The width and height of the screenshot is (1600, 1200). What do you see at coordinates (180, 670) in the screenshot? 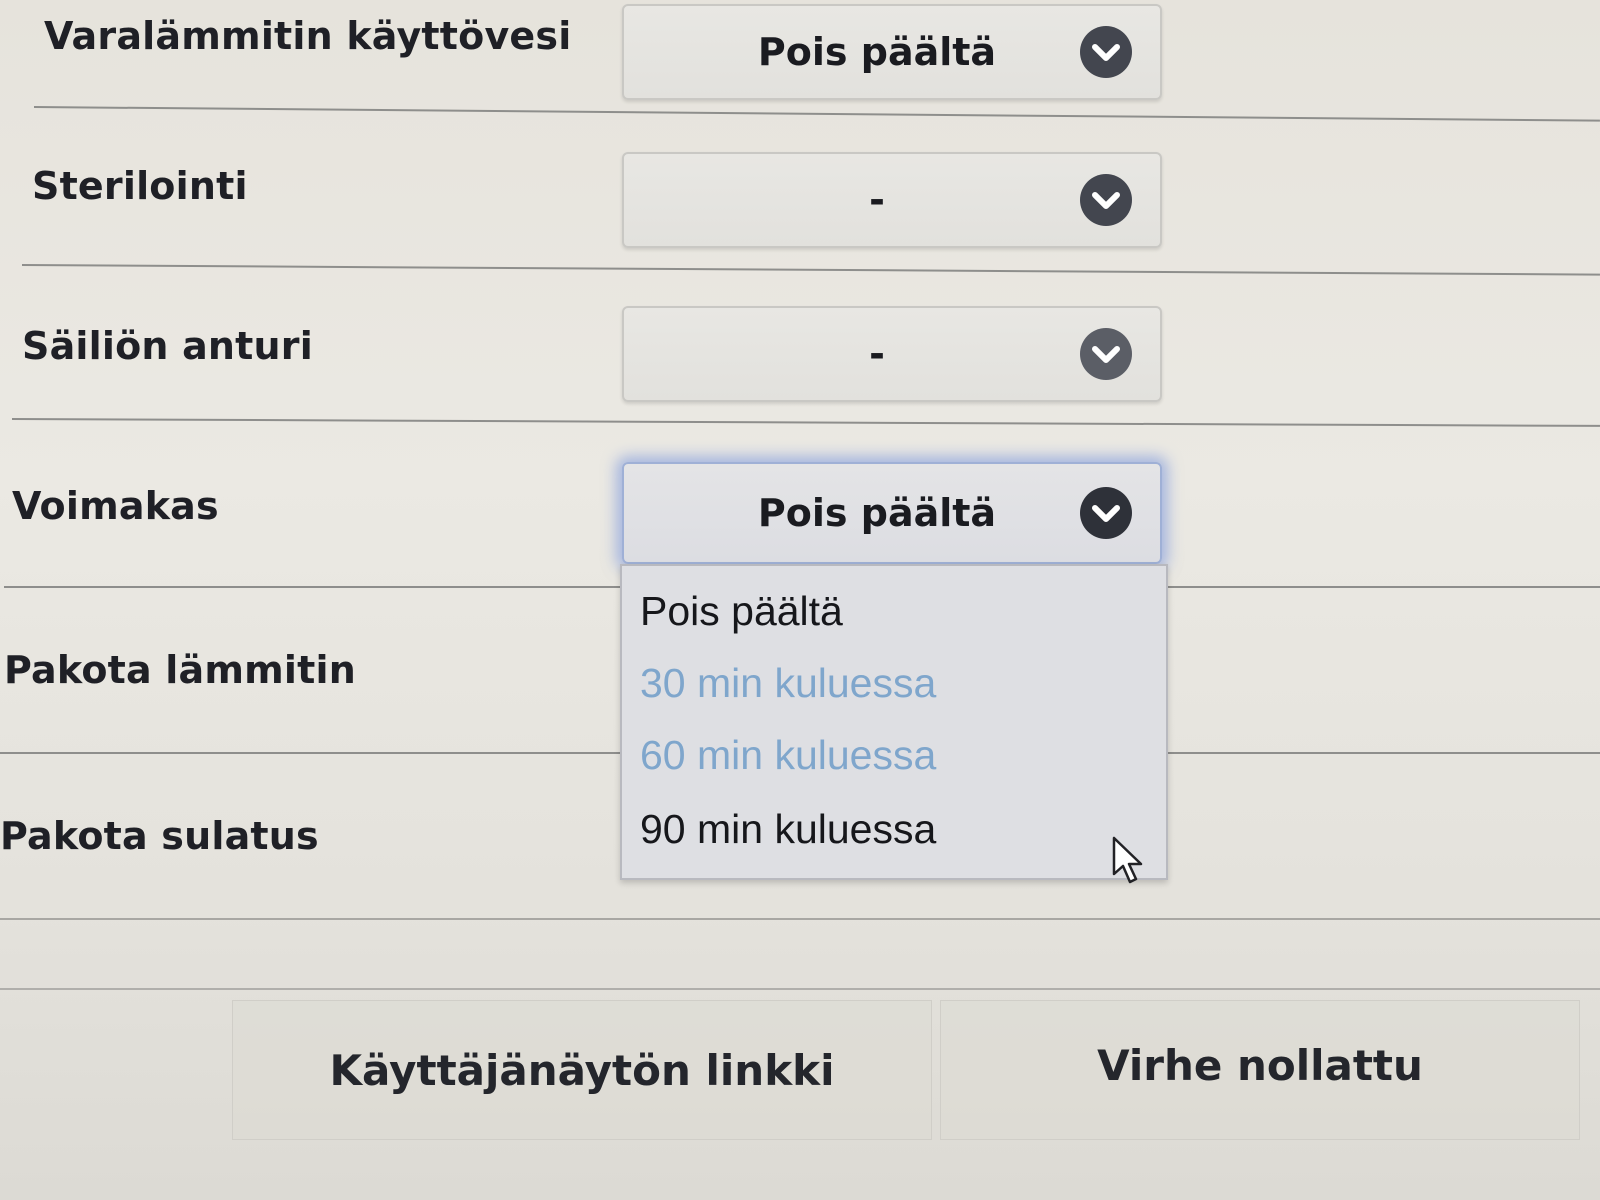
I see `row-label-force-heater: Pakota lämmitin` at bounding box center [180, 670].